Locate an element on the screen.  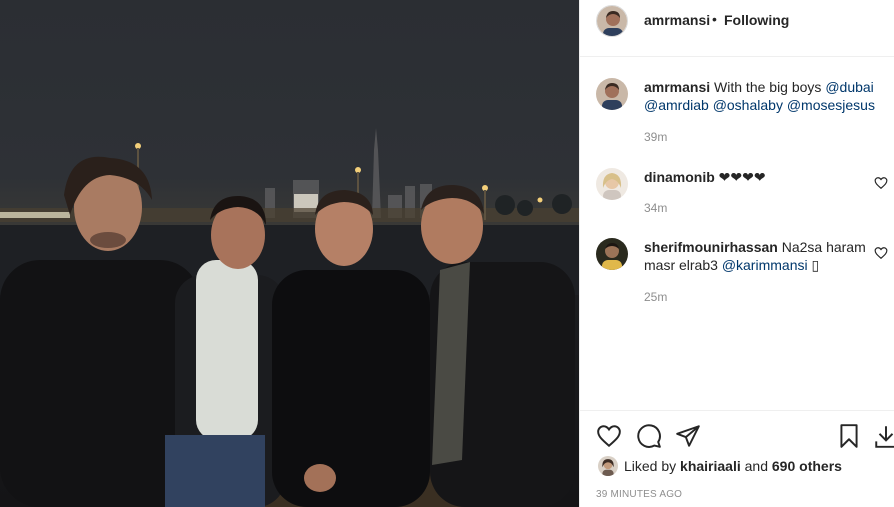
share-icon is located at coordinates (688, 436).